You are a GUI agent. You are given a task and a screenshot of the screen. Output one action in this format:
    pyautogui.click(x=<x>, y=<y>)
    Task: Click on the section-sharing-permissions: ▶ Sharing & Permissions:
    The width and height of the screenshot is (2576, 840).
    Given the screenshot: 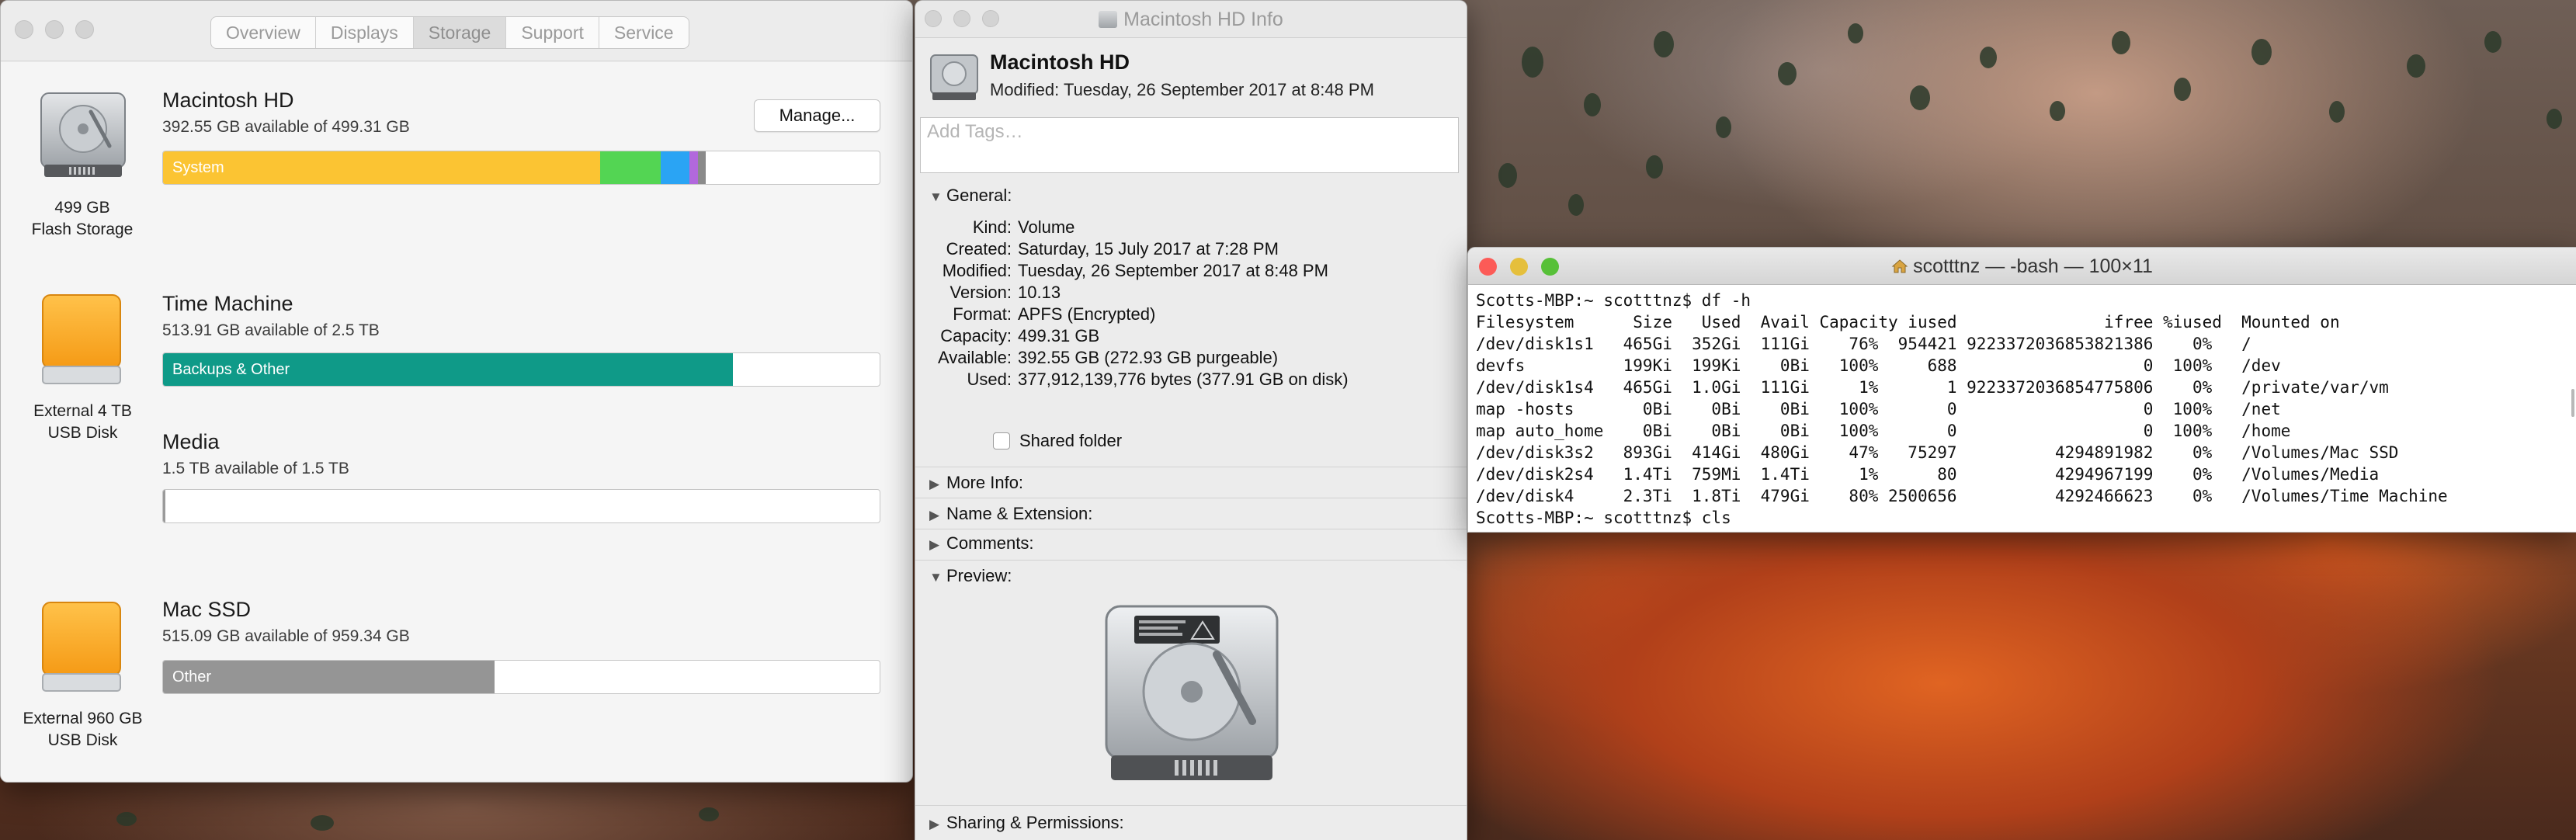 What is the action you would take?
    pyautogui.click(x=1026, y=823)
    